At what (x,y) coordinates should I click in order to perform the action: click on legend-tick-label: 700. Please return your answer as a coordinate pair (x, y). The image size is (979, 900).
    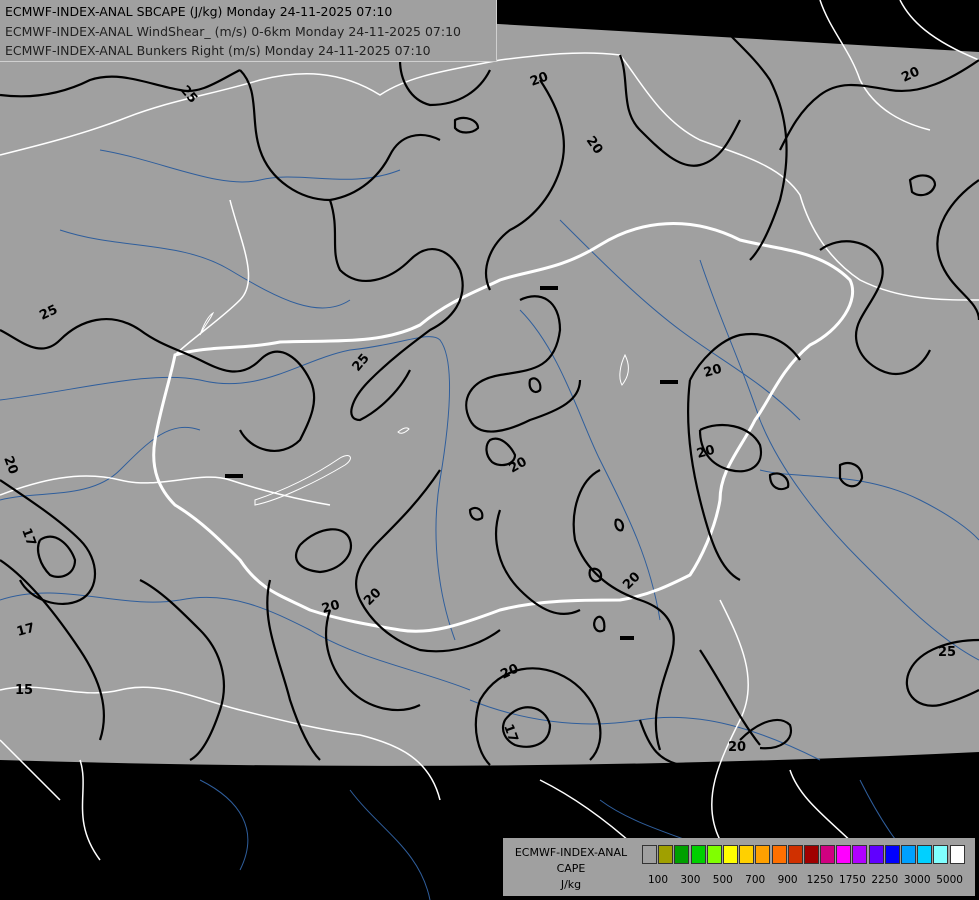
    Looking at the image, I should click on (755, 880).